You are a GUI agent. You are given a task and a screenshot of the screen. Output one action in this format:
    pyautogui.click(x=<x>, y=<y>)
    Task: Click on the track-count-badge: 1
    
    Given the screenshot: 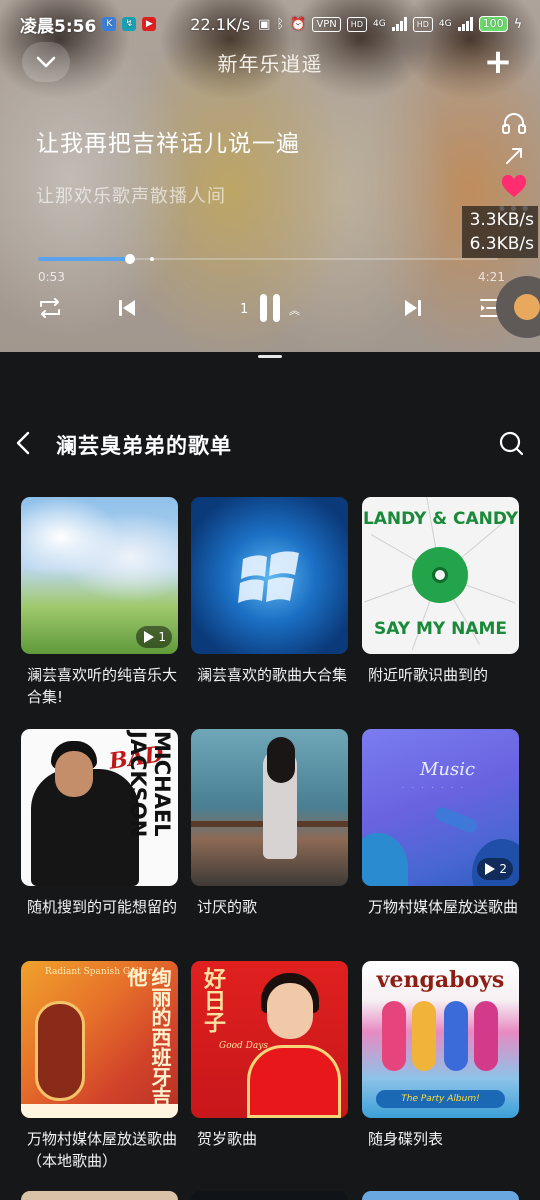 What is the action you would take?
    pyautogui.click(x=154, y=637)
    